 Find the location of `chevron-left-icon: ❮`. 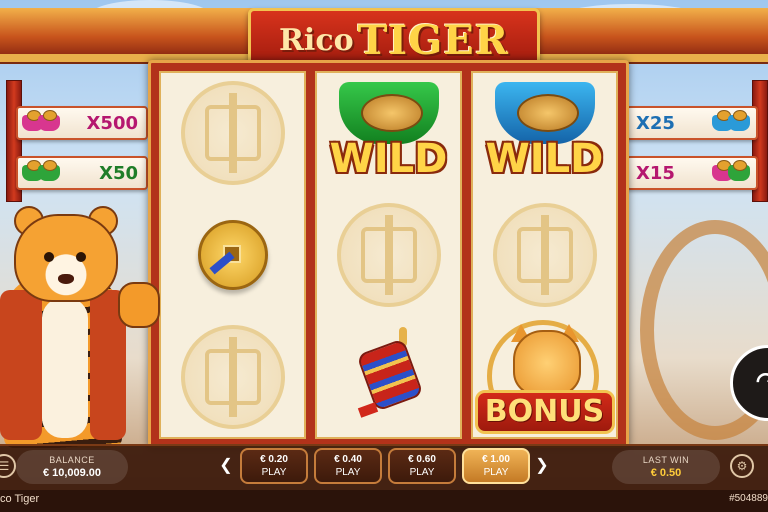

chevron-left-icon: ❮ is located at coordinates (226, 465).